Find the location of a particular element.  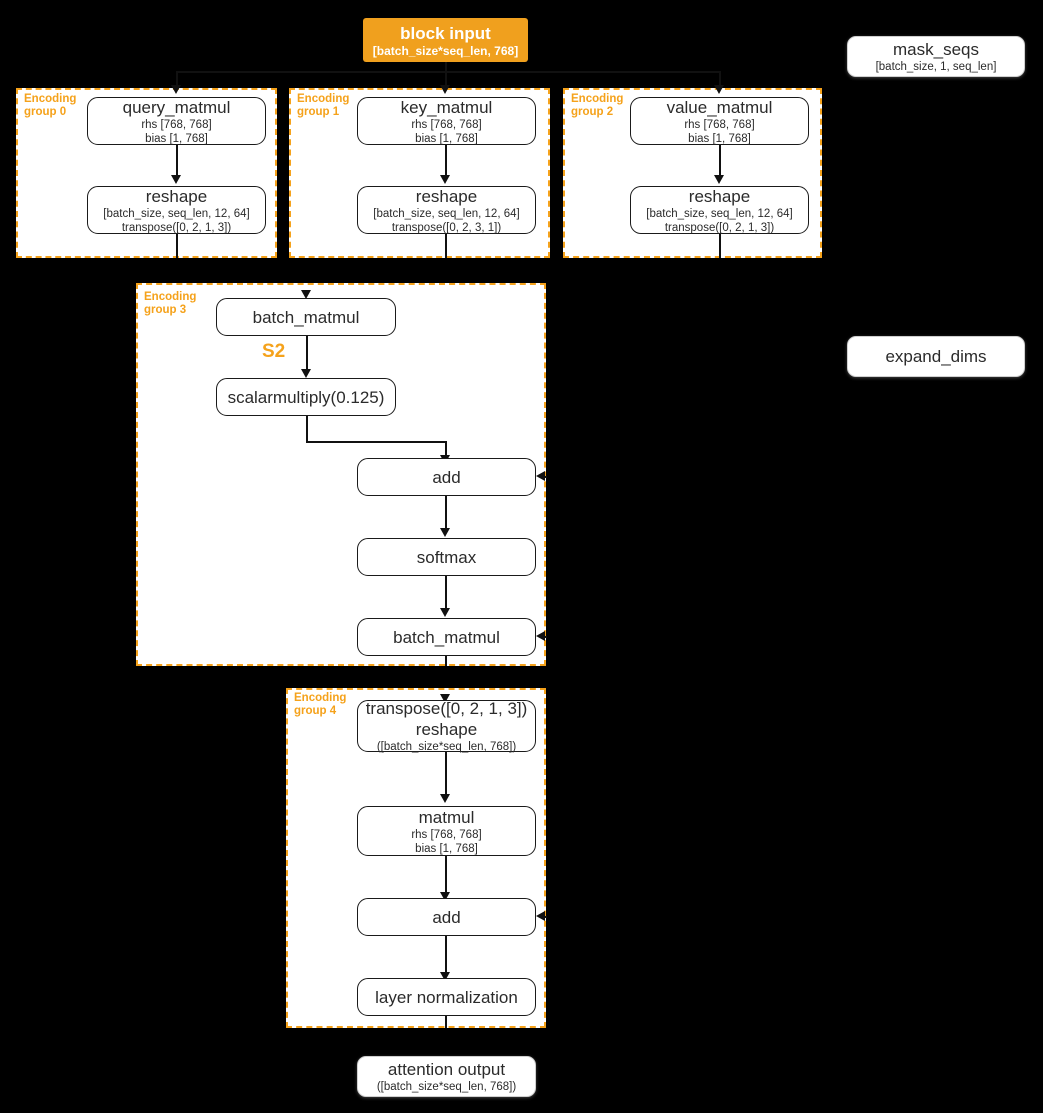

arrowhead-query-reshape is located at coordinates (176, 179).